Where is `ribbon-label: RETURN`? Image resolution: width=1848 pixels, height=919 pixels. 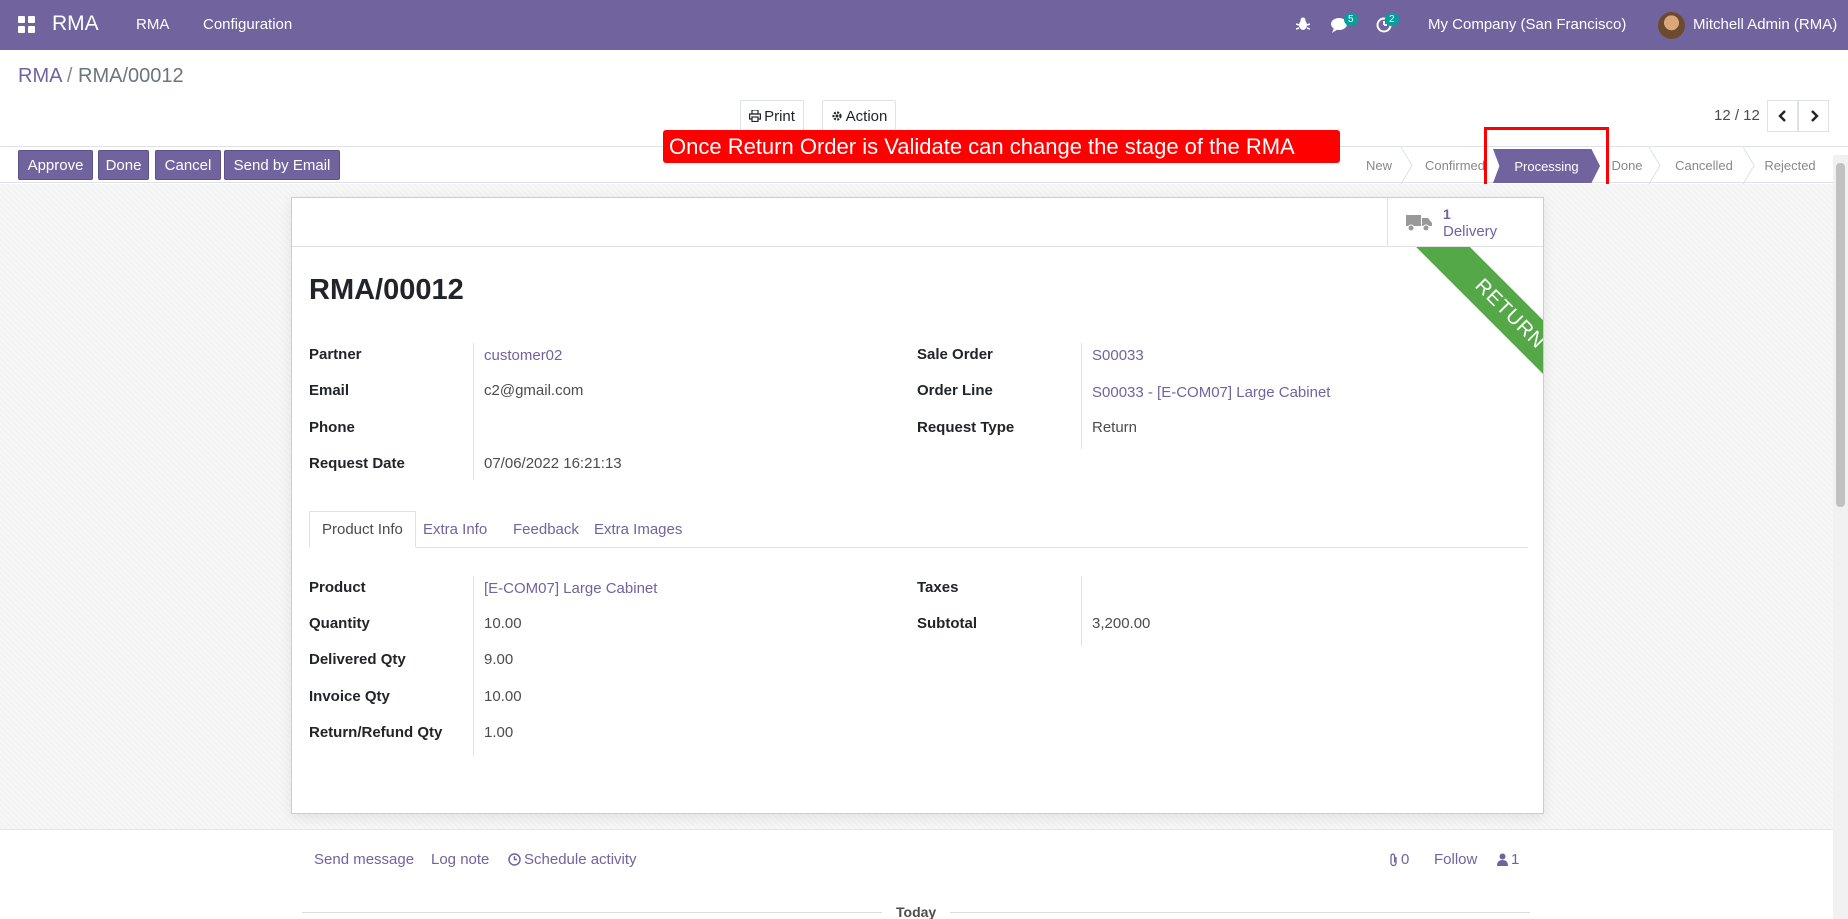
ribbon-label: RETURN is located at coordinates (1479, 326).